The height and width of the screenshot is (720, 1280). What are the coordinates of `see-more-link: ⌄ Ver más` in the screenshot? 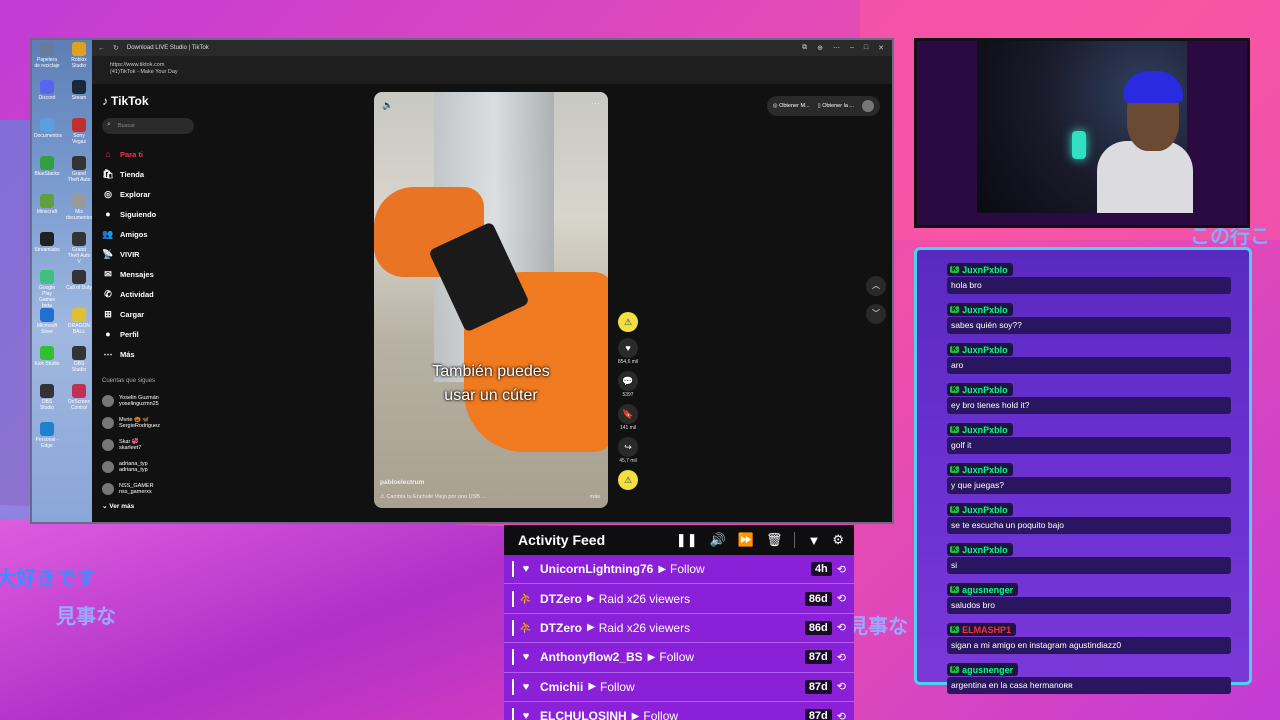 It's located at (153, 506).